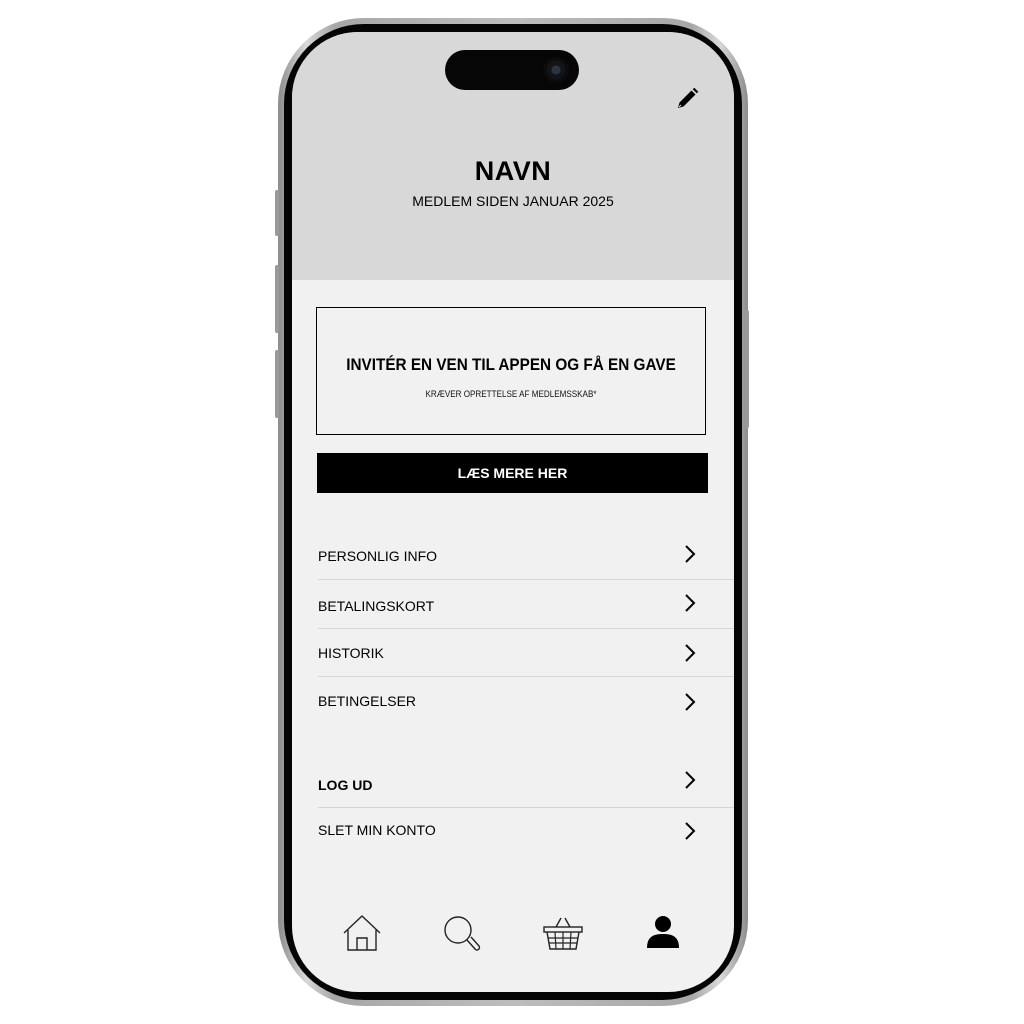  I want to click on home-icon, so click(362, 934).